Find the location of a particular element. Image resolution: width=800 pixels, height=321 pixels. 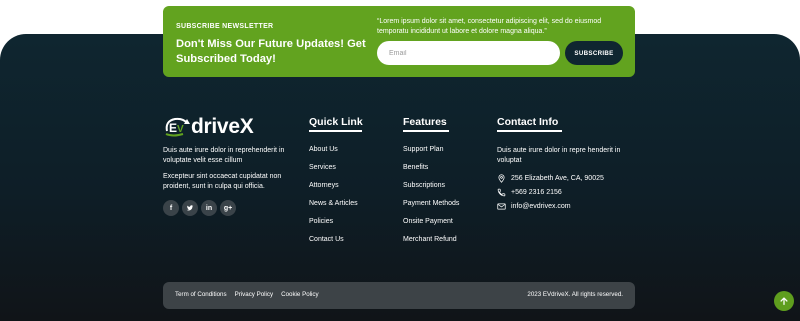

footer-link-attorneys: Attorneys is located at coordinates (333, 190).